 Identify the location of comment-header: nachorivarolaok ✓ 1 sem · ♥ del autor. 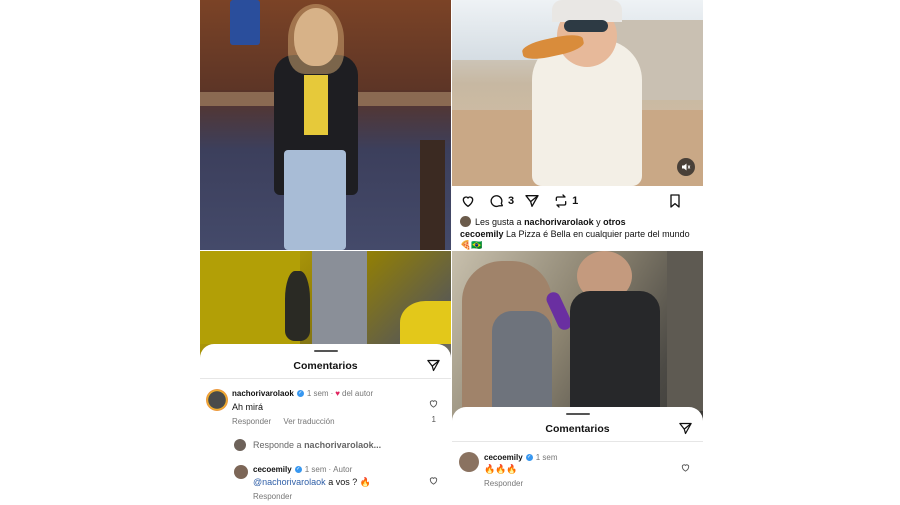
(303, 393).